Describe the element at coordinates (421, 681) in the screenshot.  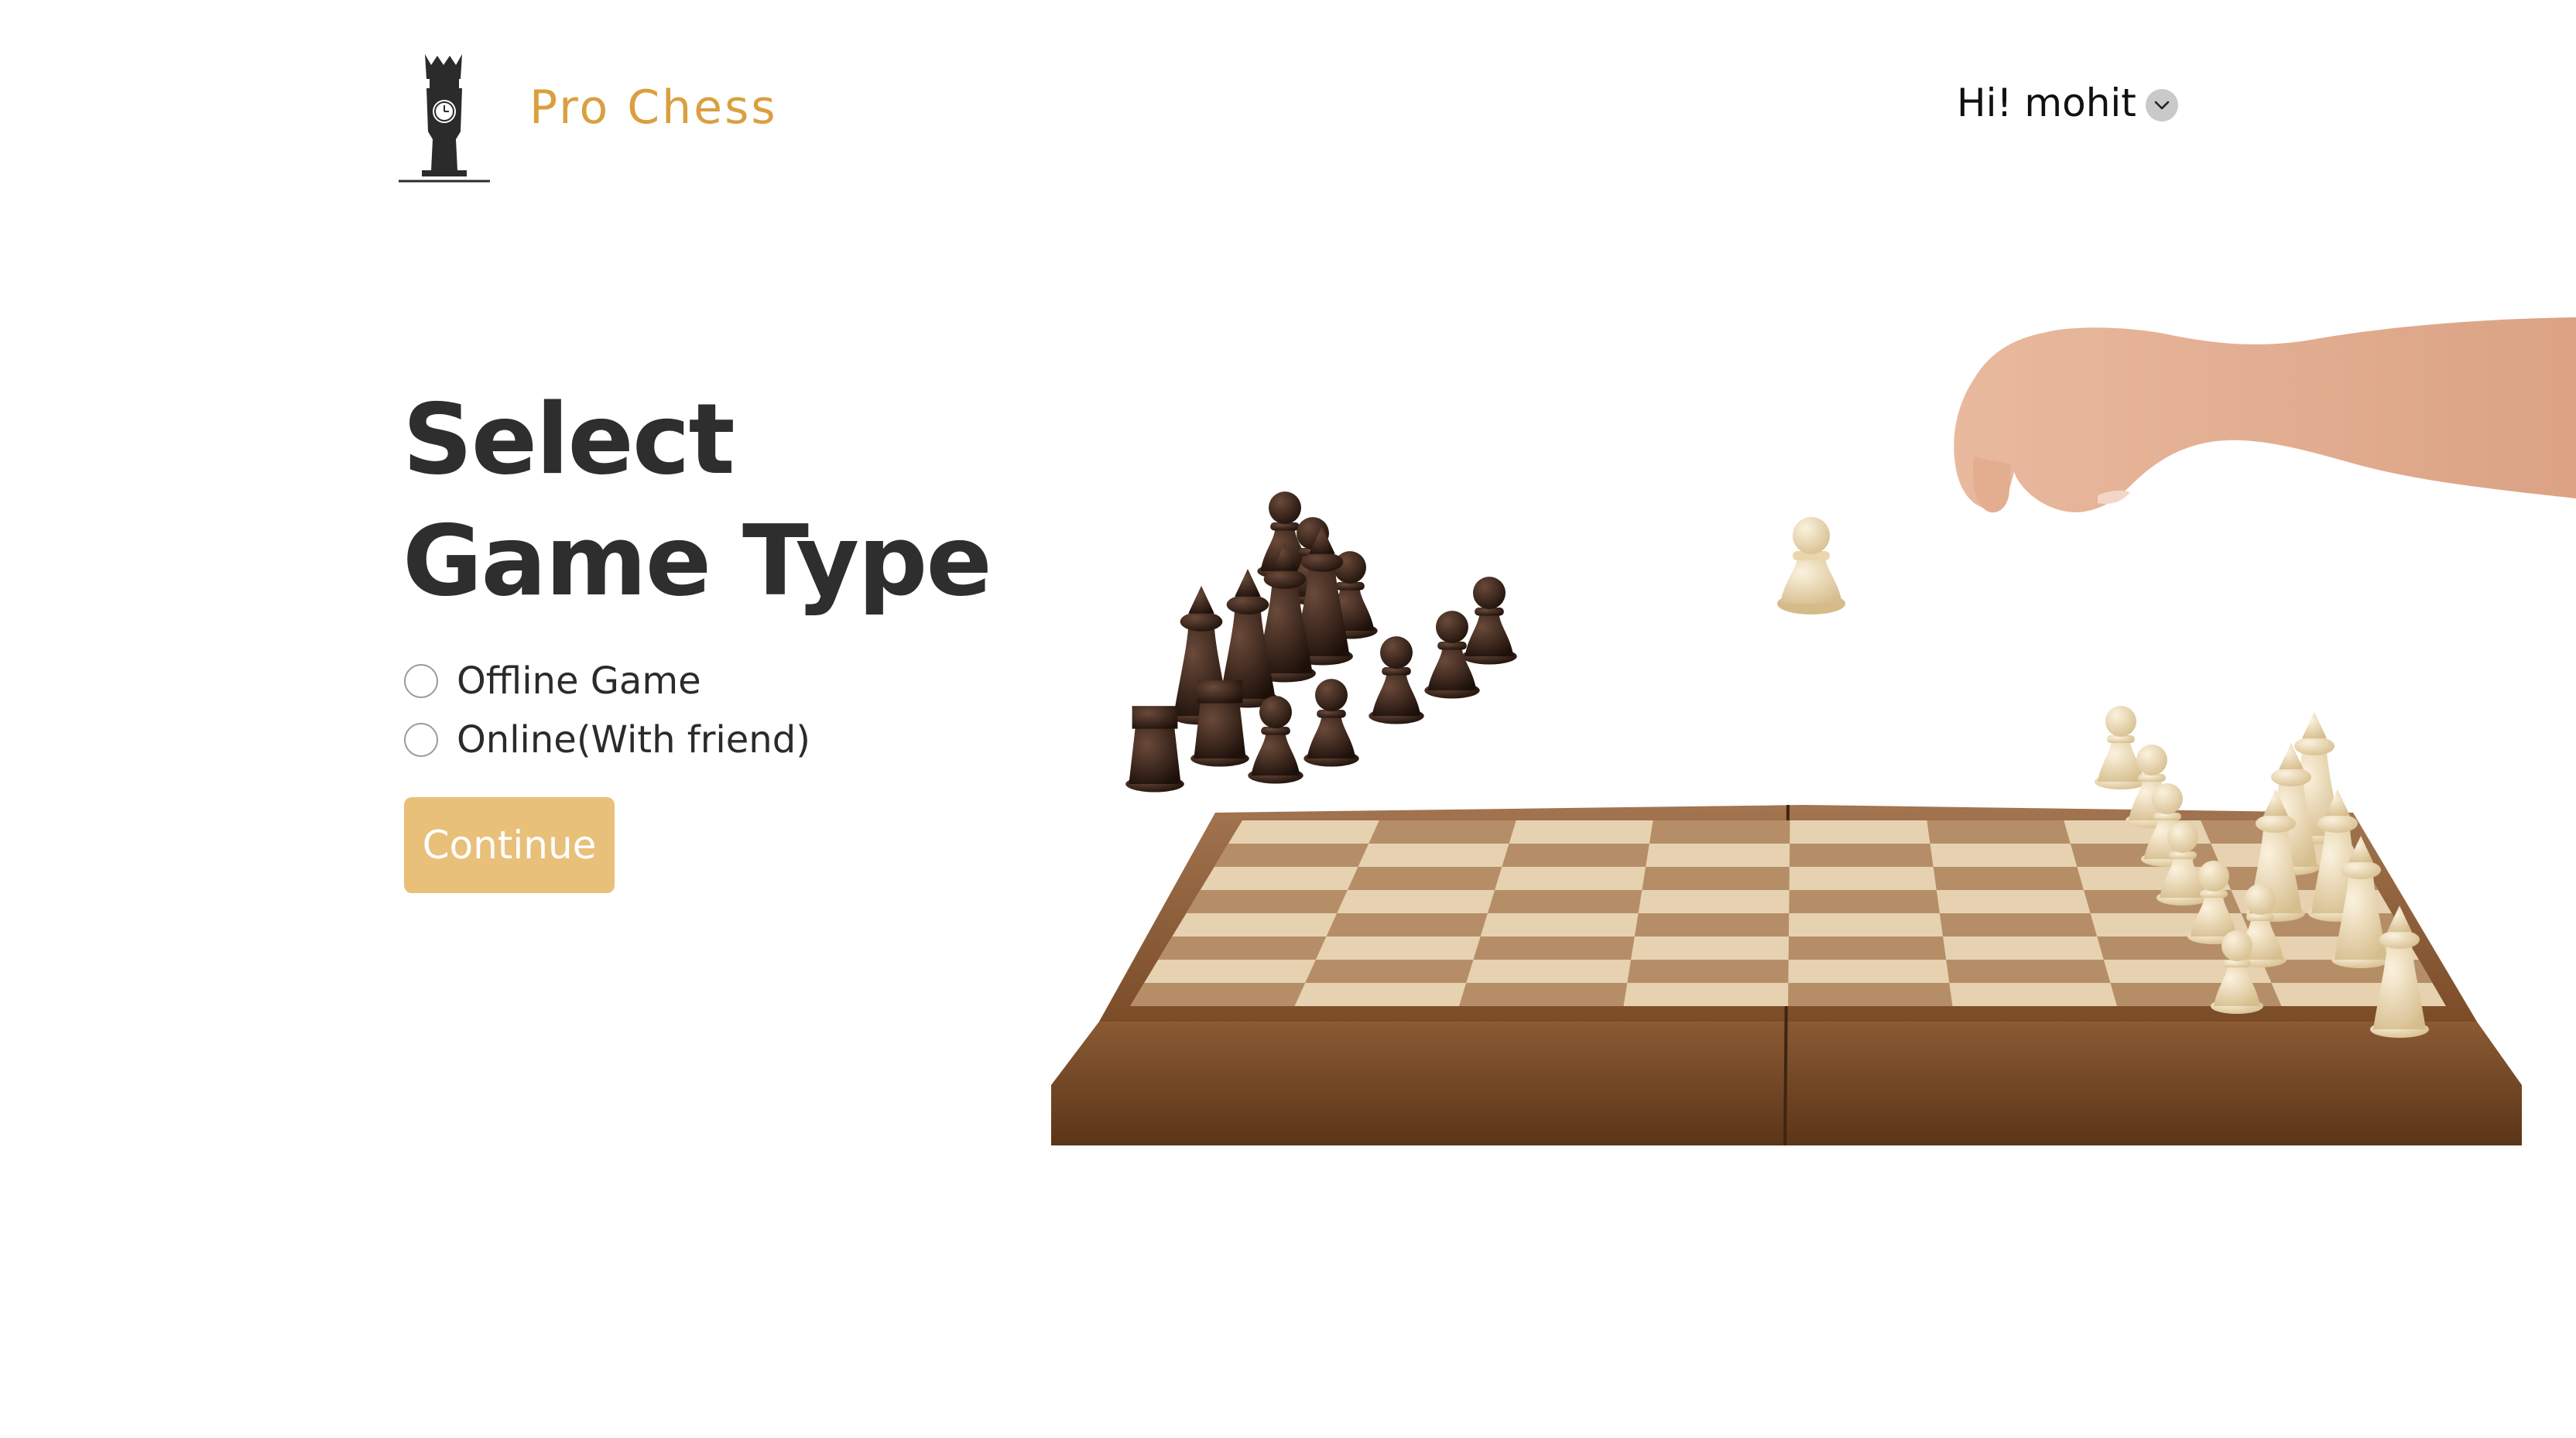
I see `offline-game-radio` at that location.